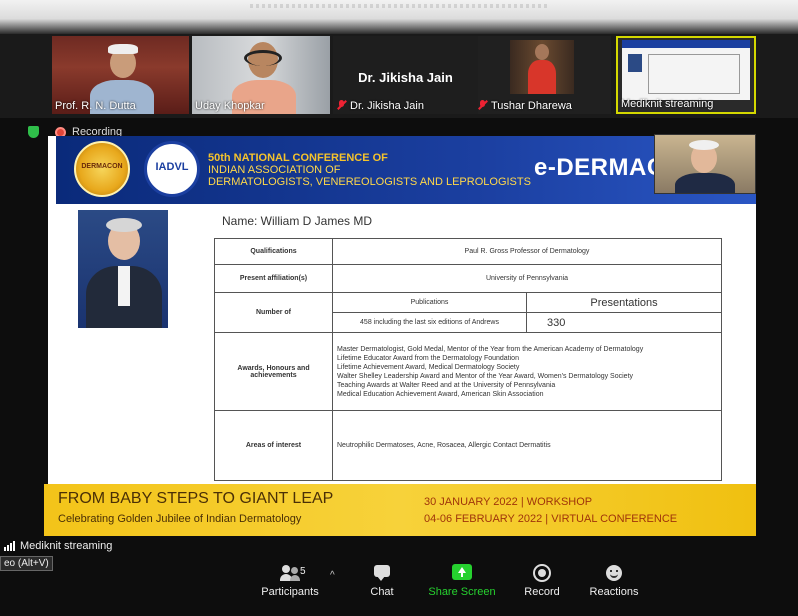 Image resolution: width=798 pixels, height=616 pixels. Describe the element at coordinates (531, 106) in the screenshot. I see `participant-name: Tushar Dharewa` at that location.